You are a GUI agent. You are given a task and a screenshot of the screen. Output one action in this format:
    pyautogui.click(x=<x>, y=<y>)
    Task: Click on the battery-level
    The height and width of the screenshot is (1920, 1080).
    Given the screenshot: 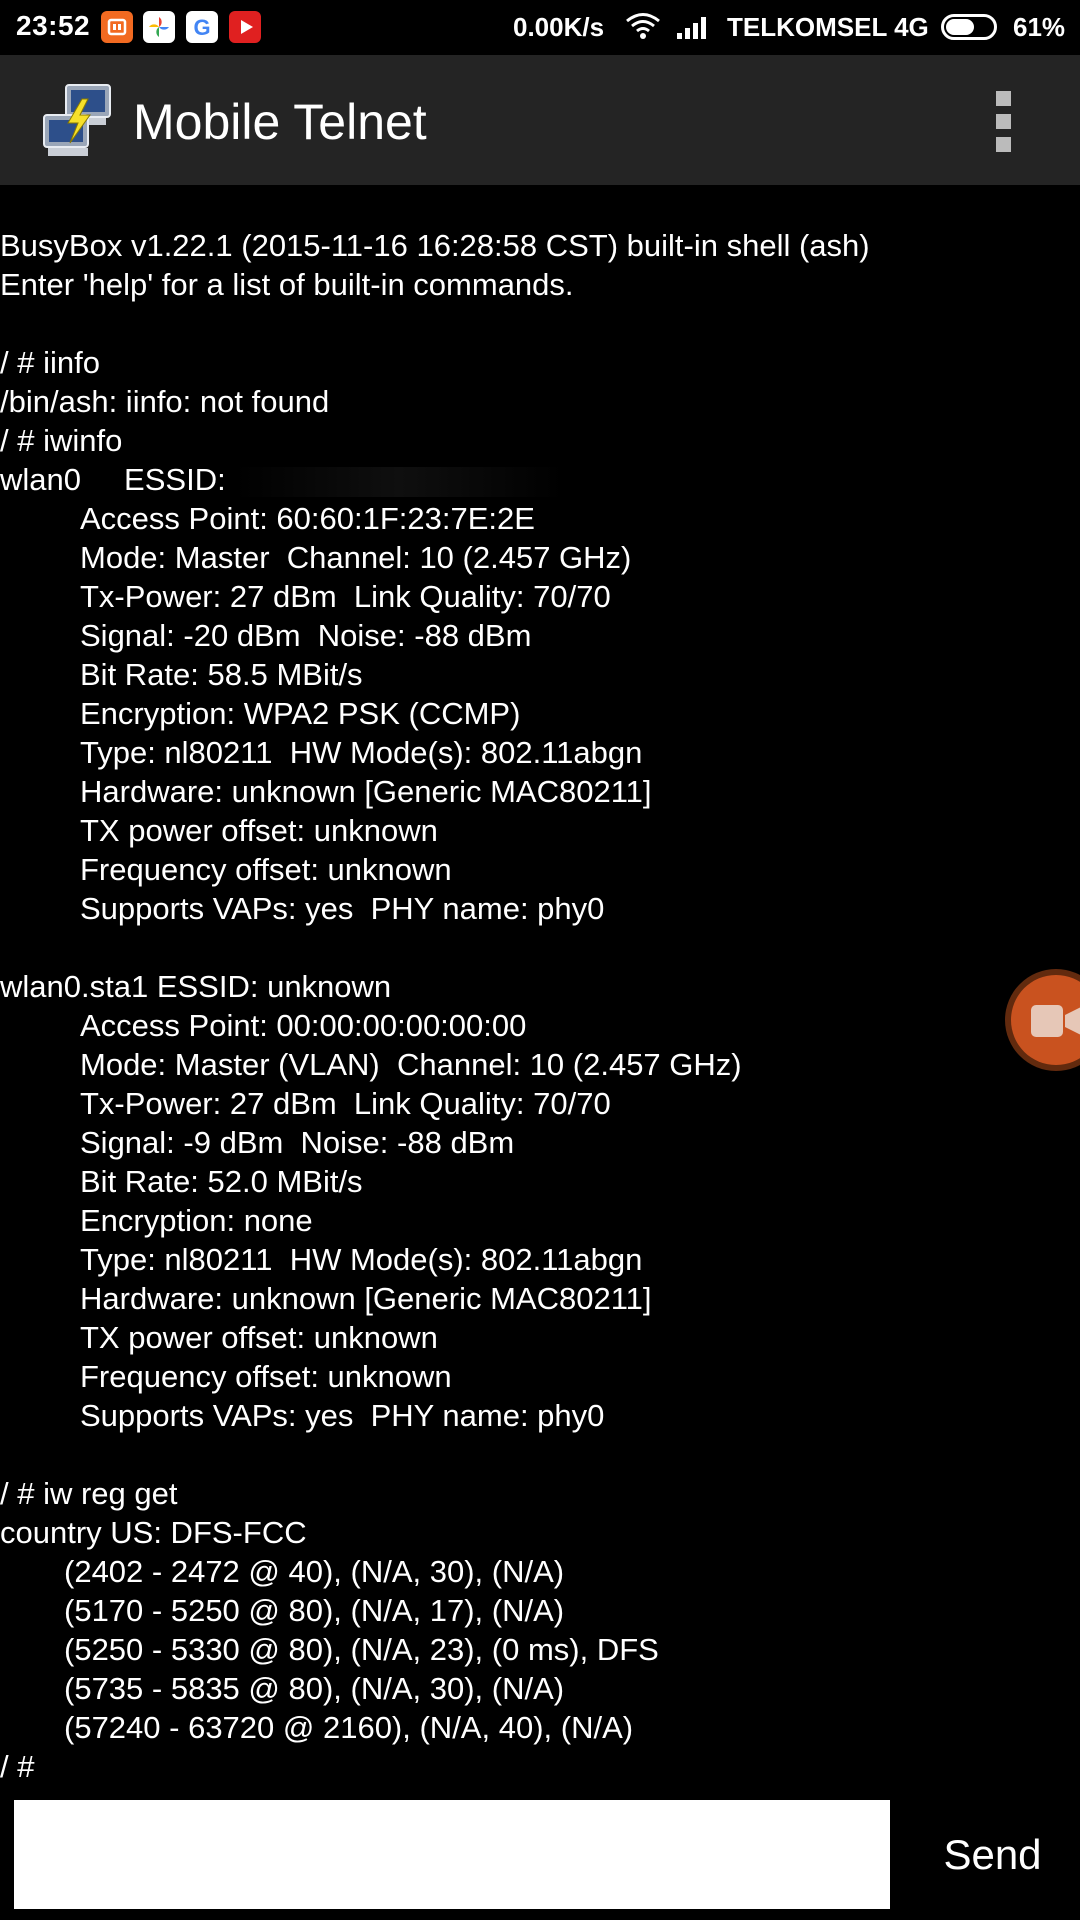 What is the action you would take?
    pyautogui.click(x=960, y=27)
    